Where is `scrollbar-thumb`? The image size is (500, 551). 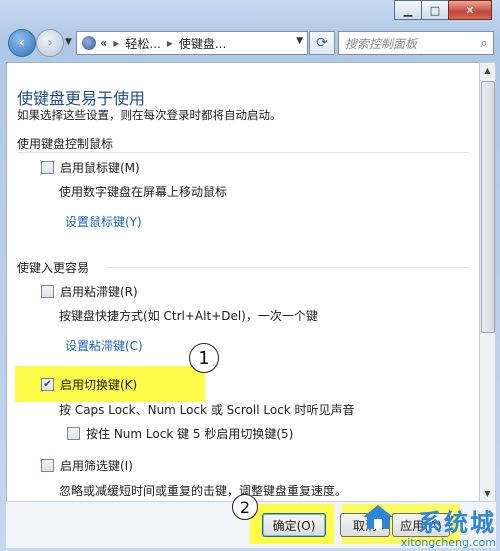
scrollbar-thumb is located at coordinates (488, 207).